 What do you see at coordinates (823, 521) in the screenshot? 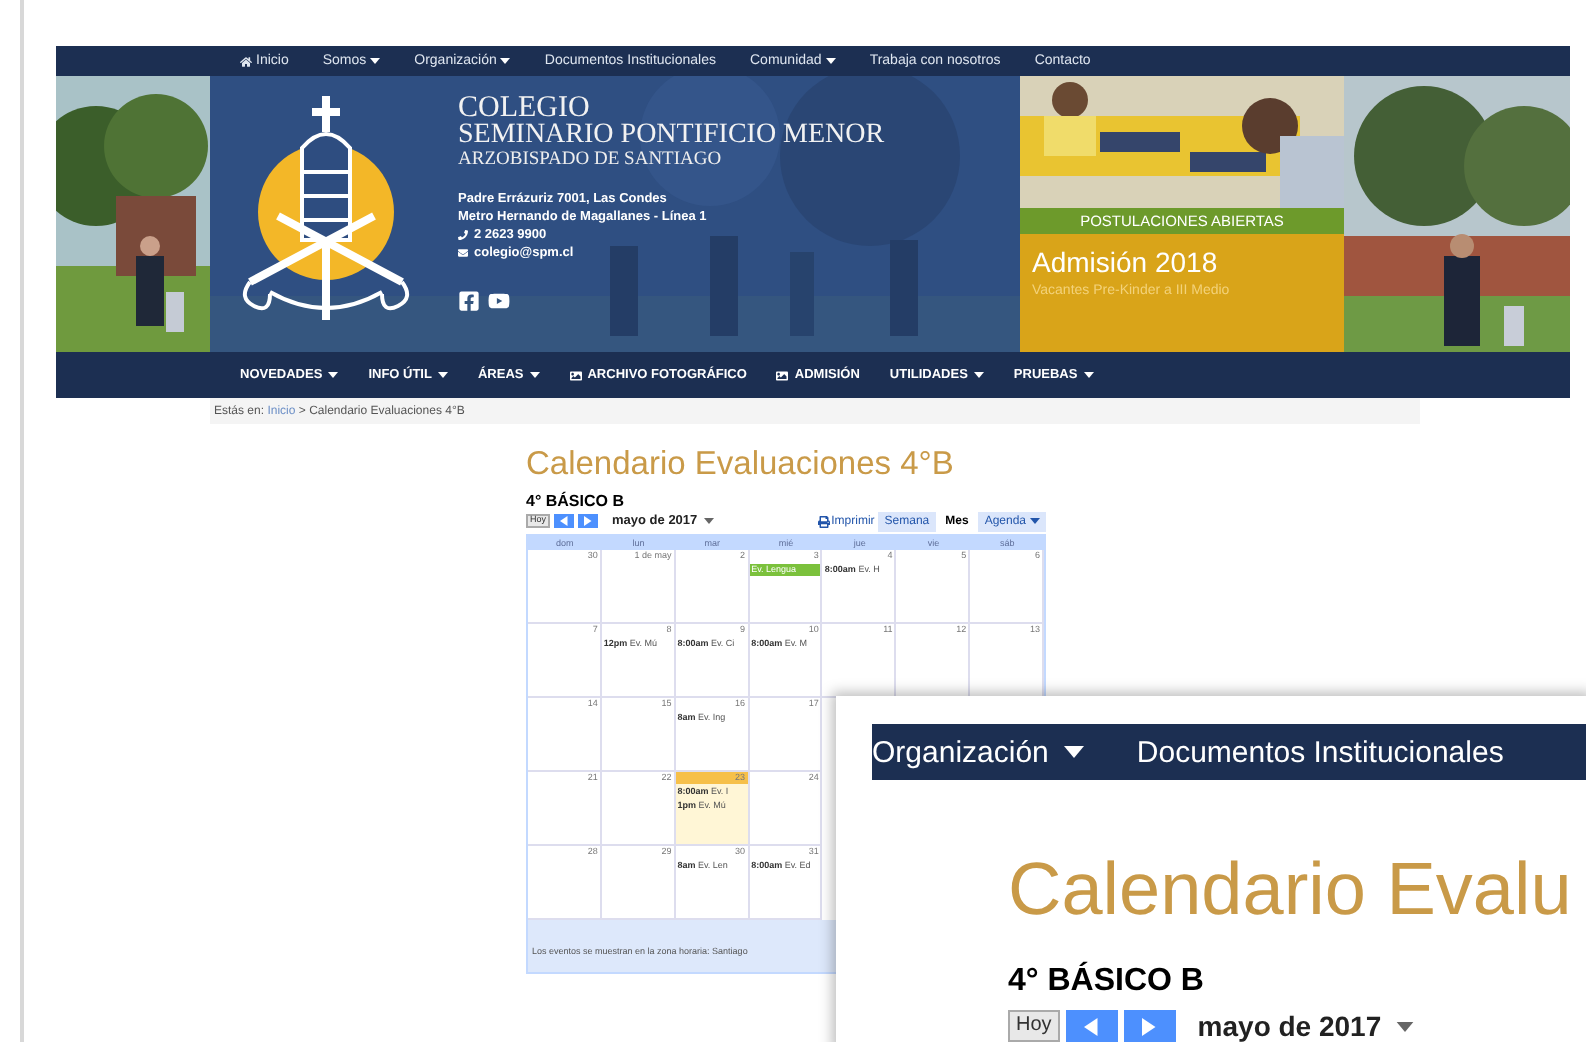
I see `print-icon` at bounding box center [823, 521].